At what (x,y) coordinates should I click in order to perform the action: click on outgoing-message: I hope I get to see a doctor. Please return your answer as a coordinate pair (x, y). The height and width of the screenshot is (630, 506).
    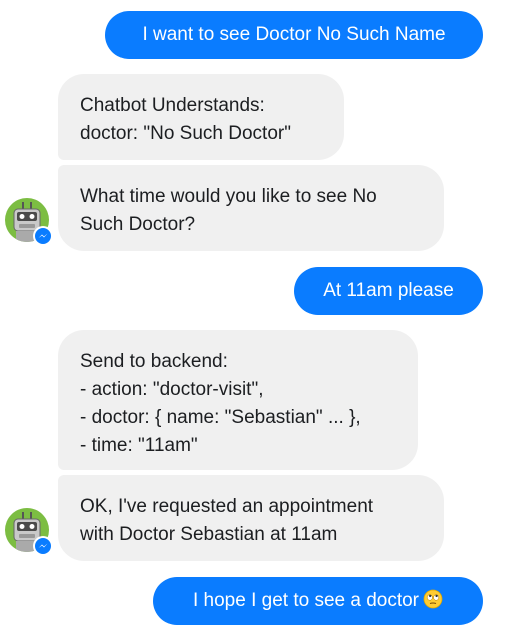
    Looking at the image, I should click on (318, 601).